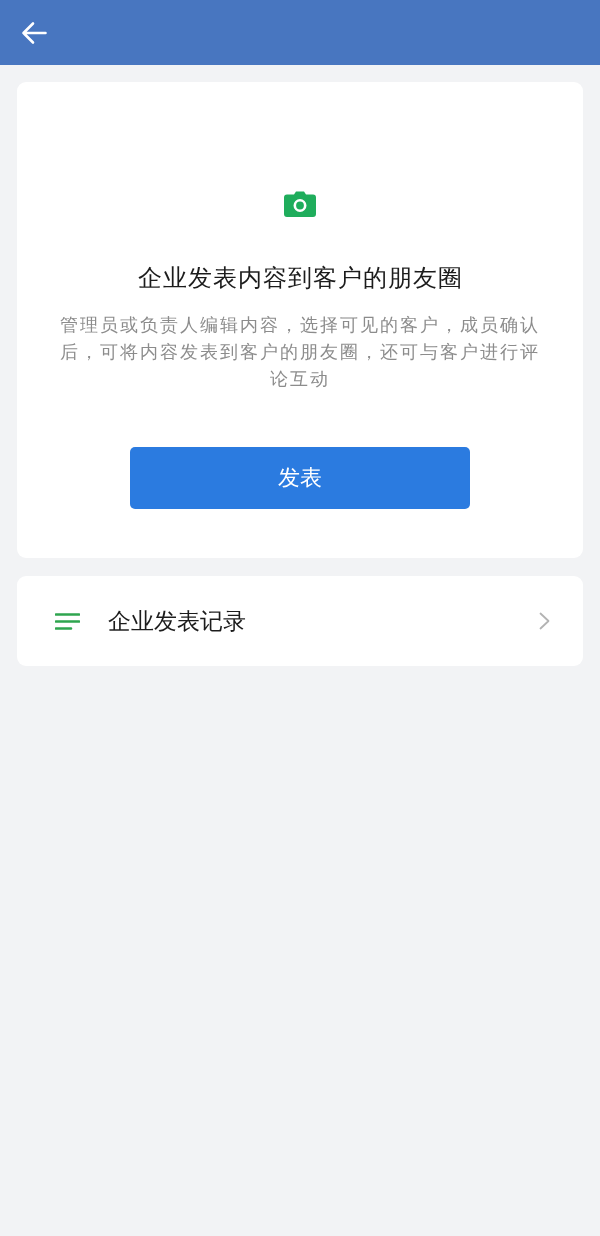  What do you see at coordinates (300, 352) in the screenshot?
I see `intro-description: 管理员或负责人编辑内容，选择可见的客户，成员确认后，可将内容发表到客户的朋友圈，还可与客户进行评论互动` at bounding box center [300, 352].